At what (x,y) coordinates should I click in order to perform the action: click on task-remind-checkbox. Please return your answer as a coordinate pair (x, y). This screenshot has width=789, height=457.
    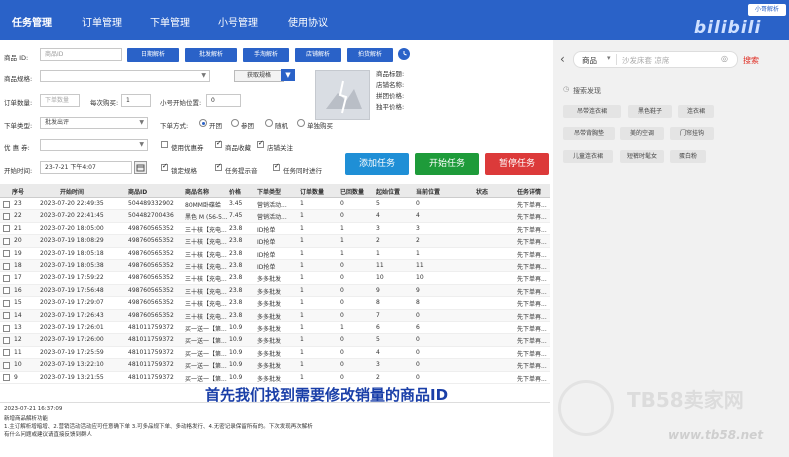
    Looking at the image, I should click on (218, 166).